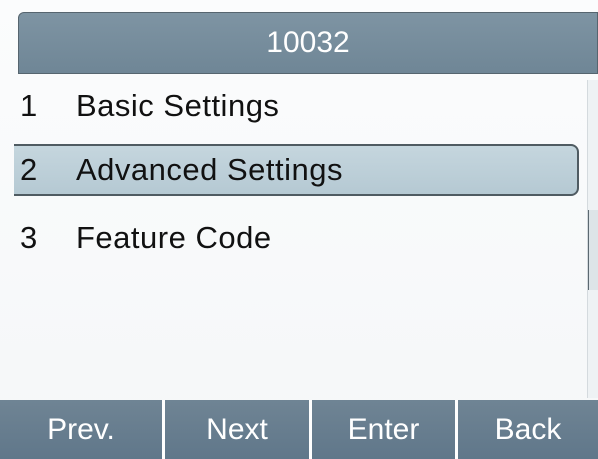 This screenshot has width=598, height=459. I want to click on enter-button: Enter, so click(385, 429).